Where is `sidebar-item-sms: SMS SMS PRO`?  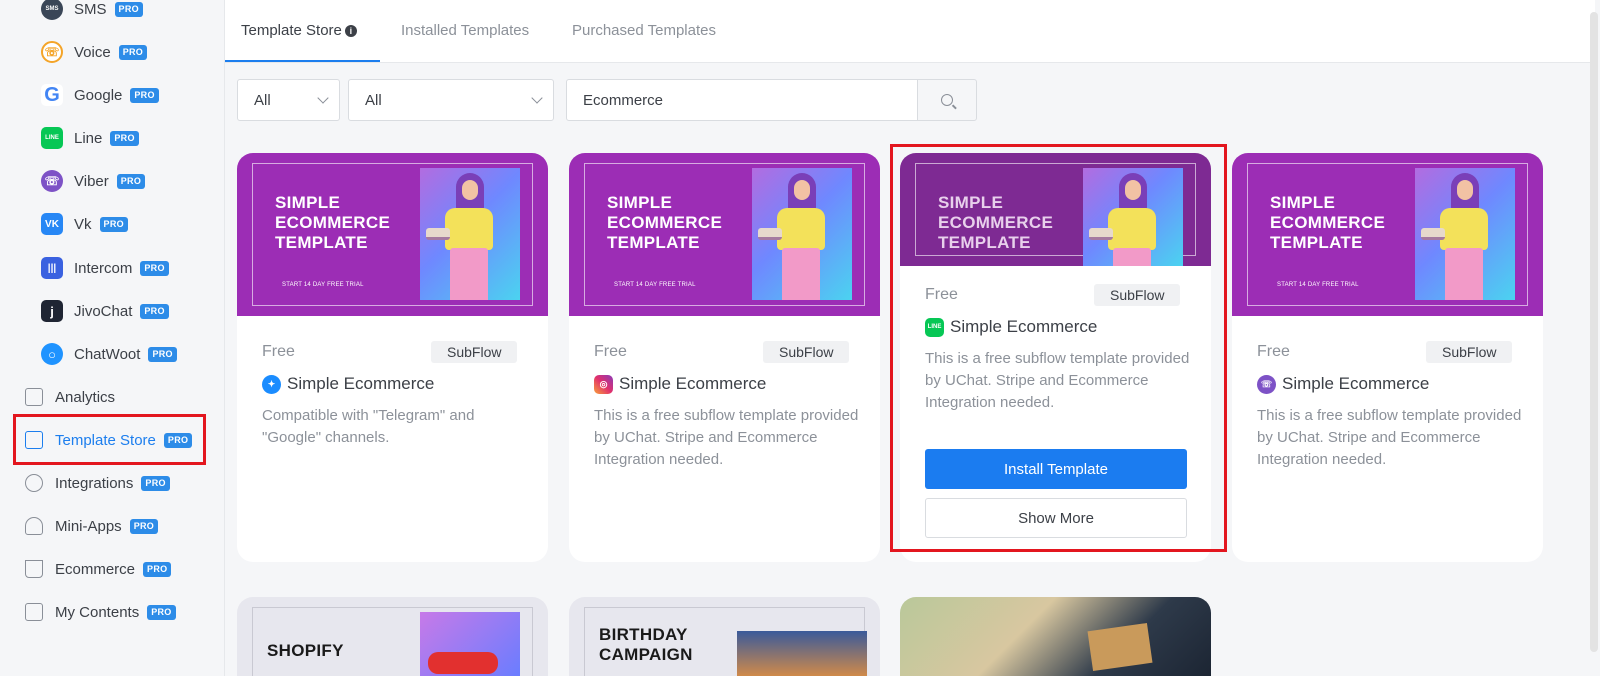 sidebar-item-sms: SMS SMS PRO is located at coordinates (92, 12).